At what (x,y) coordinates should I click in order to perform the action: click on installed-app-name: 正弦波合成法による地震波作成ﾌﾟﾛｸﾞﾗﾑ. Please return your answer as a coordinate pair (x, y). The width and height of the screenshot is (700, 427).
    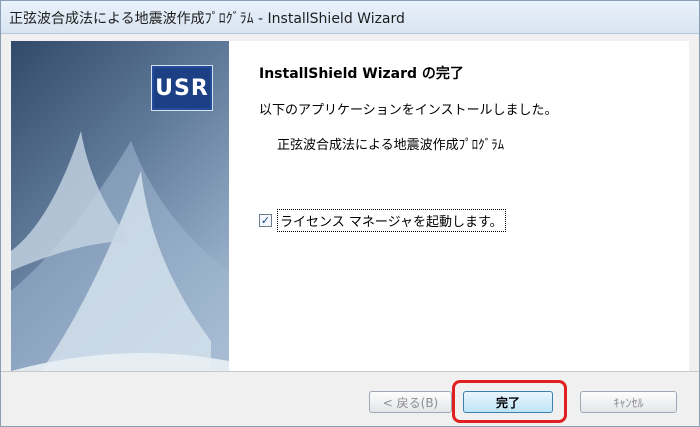
    Looking at the image, I should click on (391, 145).